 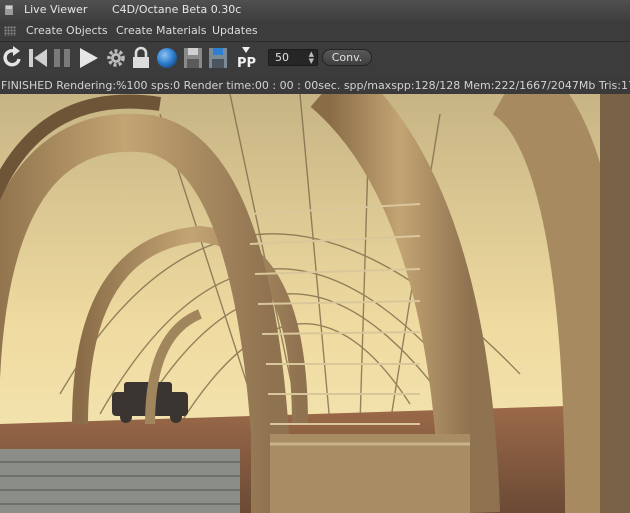 What do you see at coordinates (63, 58) in the screenshot?
I see `pause-icon` at bounding box center [63, 58].